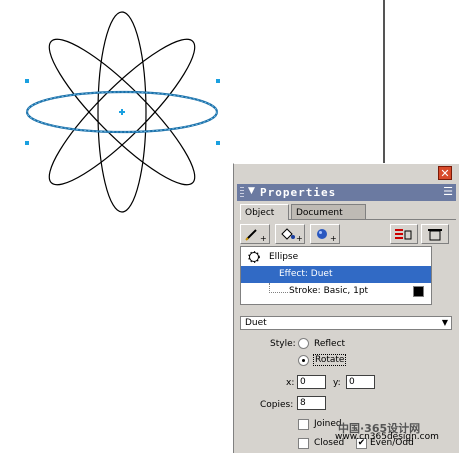  What do you see at coordinates (290, 383) in the screenshot?
I see `x-label: x:` at bounding box center [290, 383].